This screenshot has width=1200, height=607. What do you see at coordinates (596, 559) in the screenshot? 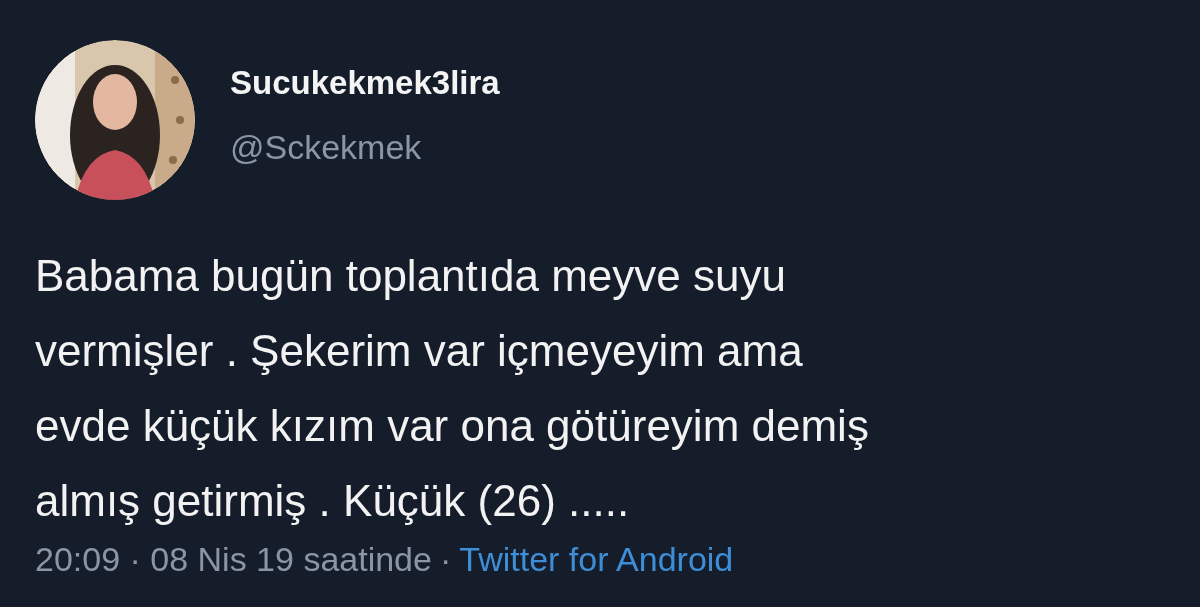
I see `source-link: Twitter for Android` at bounding box center [596, 559].